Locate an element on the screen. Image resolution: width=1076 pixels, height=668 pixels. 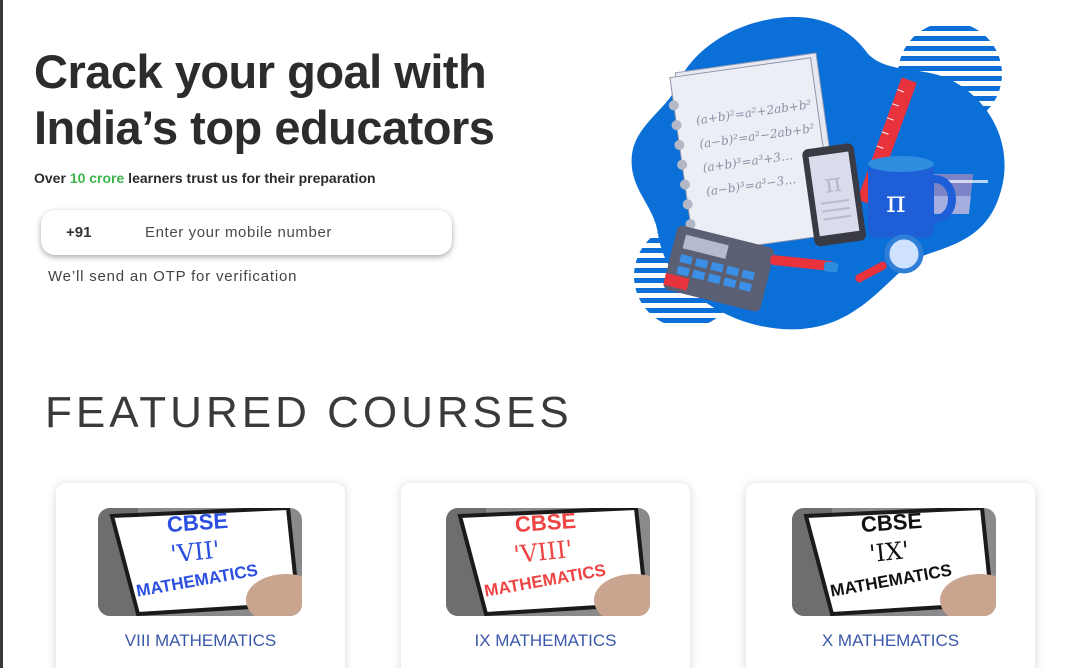
left-edge-rule is located at coordinates (1, 334).